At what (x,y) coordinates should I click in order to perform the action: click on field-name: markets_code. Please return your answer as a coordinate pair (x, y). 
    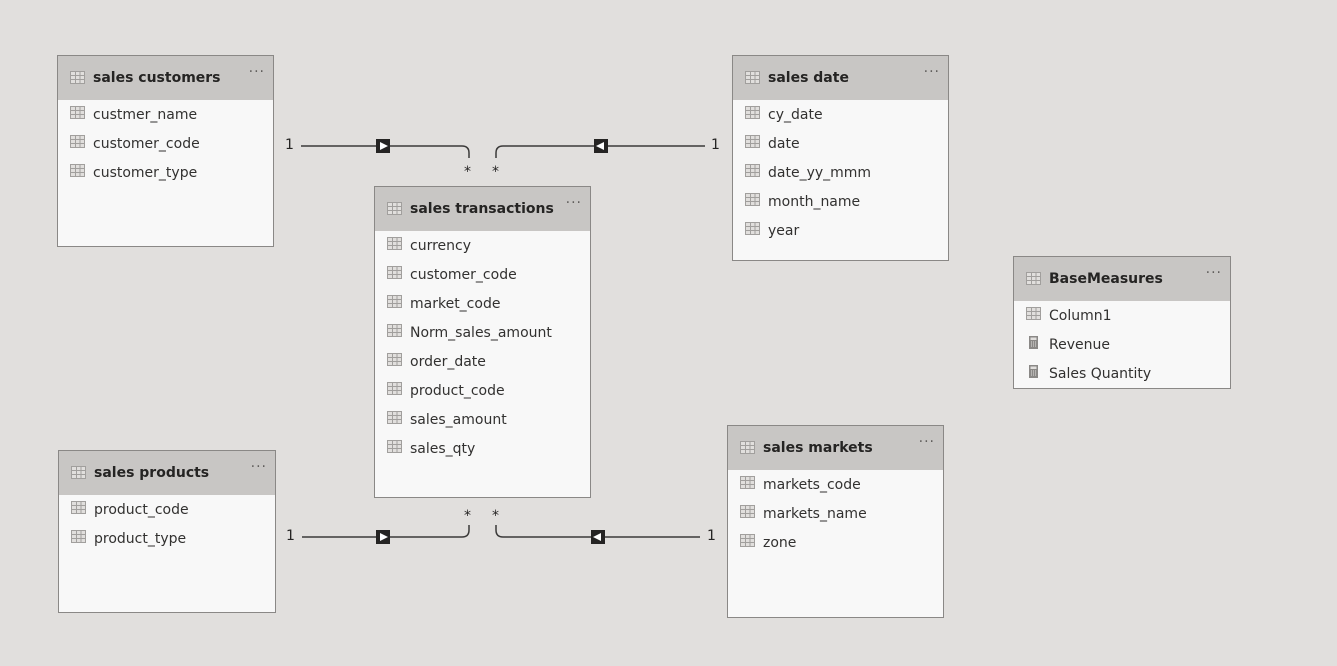
    Looking at the image, I should click on (812, 484).